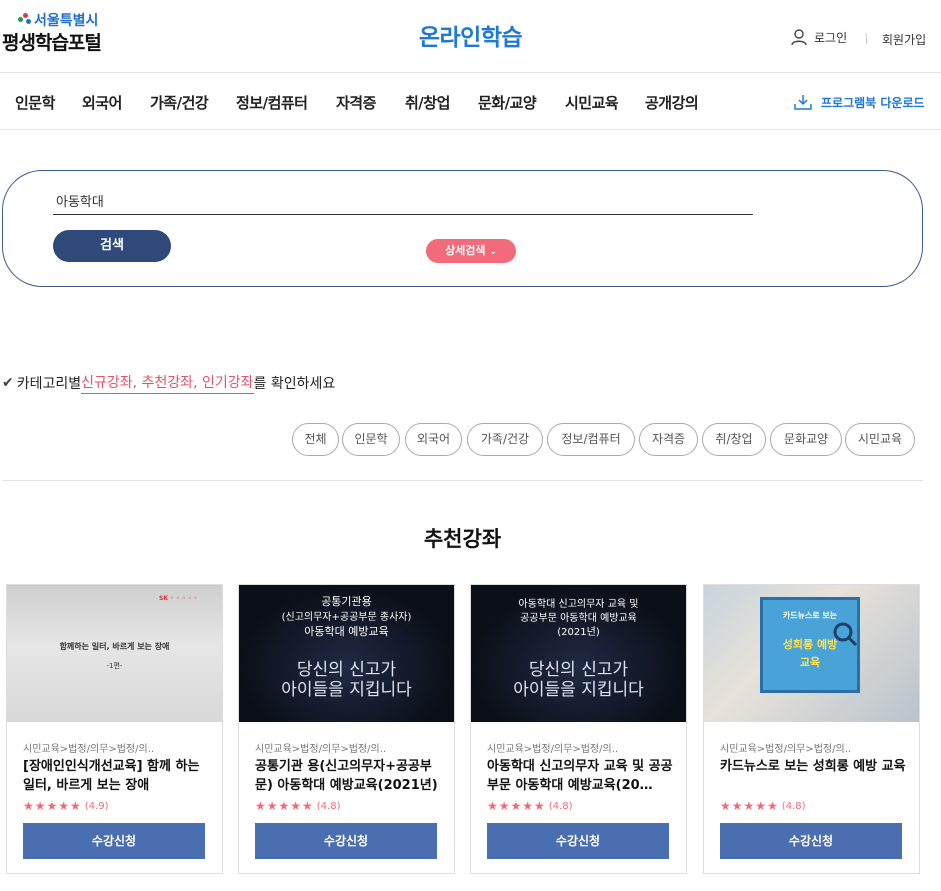 Image resolution: width=941 pixels, height=891 pixels. Describe the element at coordinates (114, 653) in the screenshot. I see `course-thumbnail: SK ◦ ◦ ◦ ◦ ◦ 함께하는 일터, 바르게 보는 장애 -1편-` at that location.